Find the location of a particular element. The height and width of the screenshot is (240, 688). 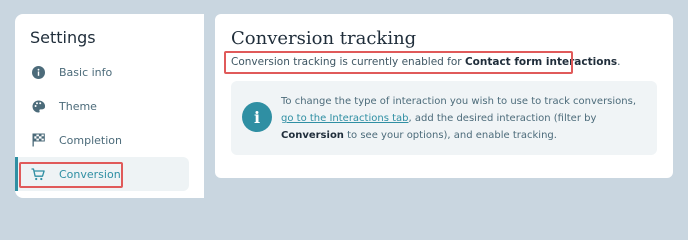

sidebar-item-basic-info: Basic info is located at coordinates (102, 72).